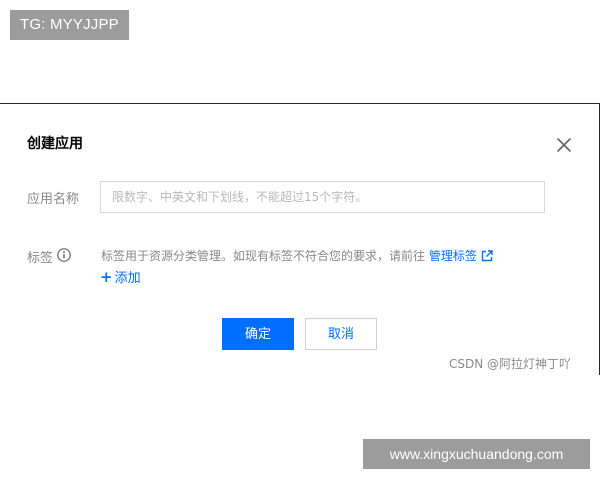 This screenshot has height=480, width=600. I want to click on cancel-button: 取消, so click(341, 334).